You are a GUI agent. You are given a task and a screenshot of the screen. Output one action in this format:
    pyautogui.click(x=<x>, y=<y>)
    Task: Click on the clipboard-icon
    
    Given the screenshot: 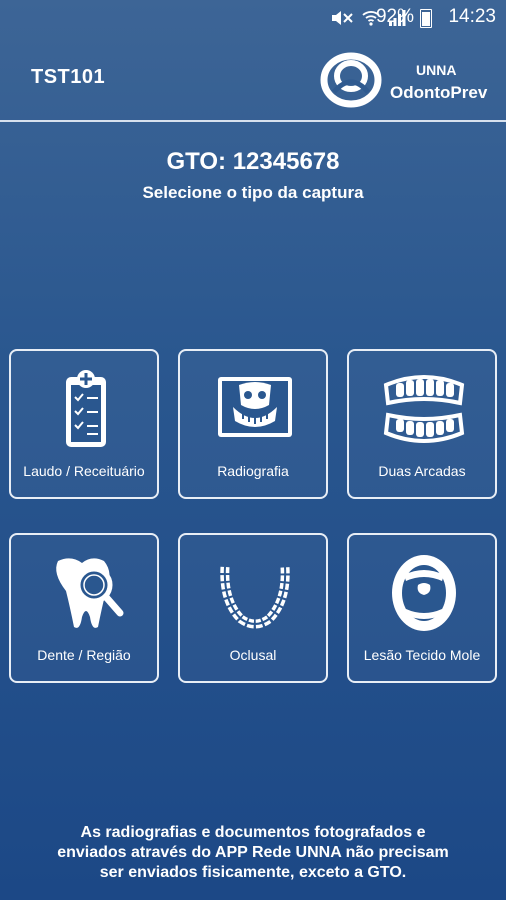 What is the action you would take?
    pyautogui.click(x=86, y=408)
    